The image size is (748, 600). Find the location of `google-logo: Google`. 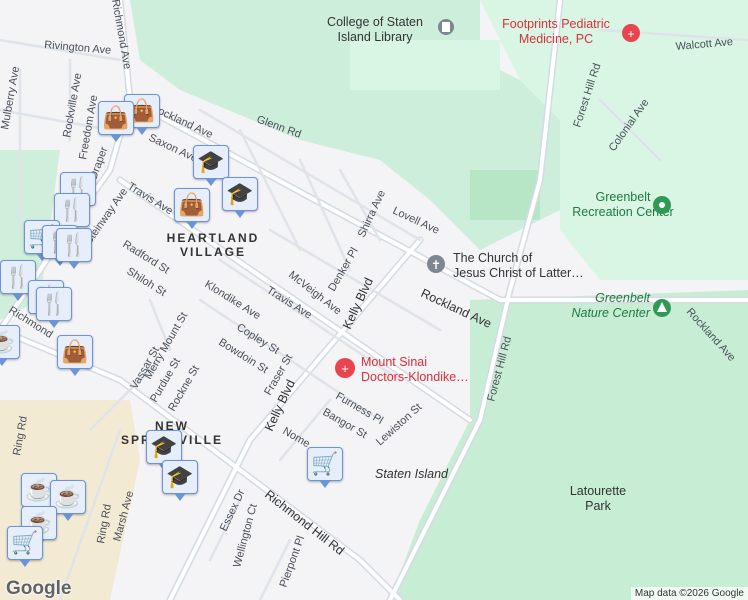

google-logo: Google is located at coordinates (39, 588).